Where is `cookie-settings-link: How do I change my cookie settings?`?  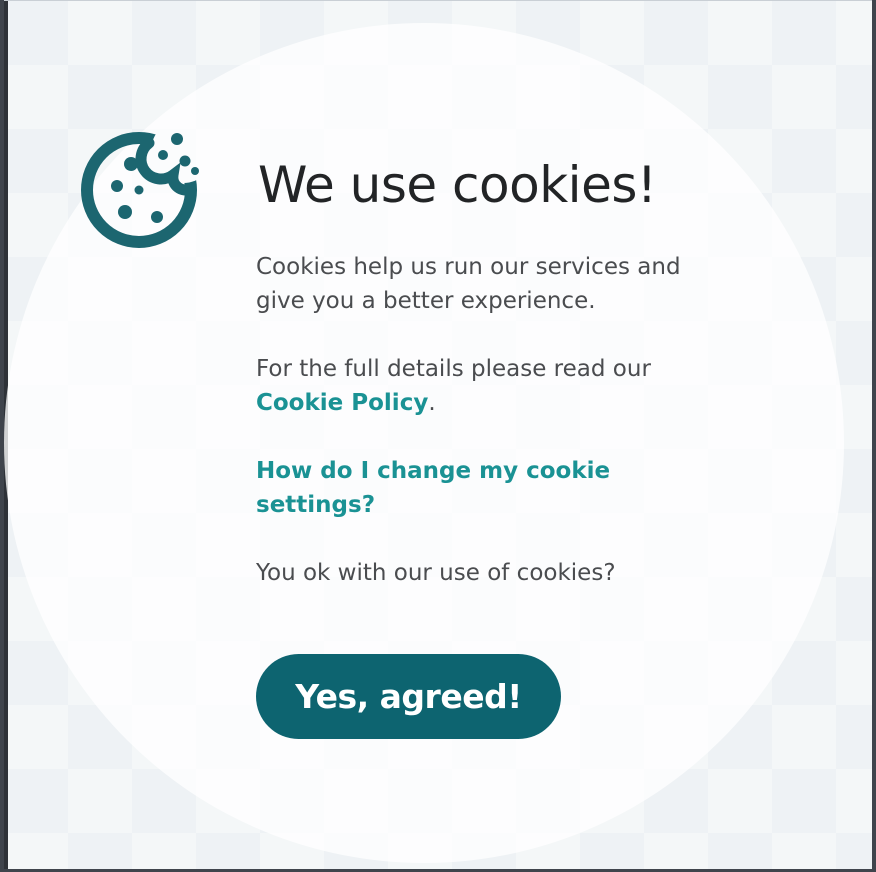 cookie-settings-link: How do I change my cookie settings? is located at coordinates (433, 488).